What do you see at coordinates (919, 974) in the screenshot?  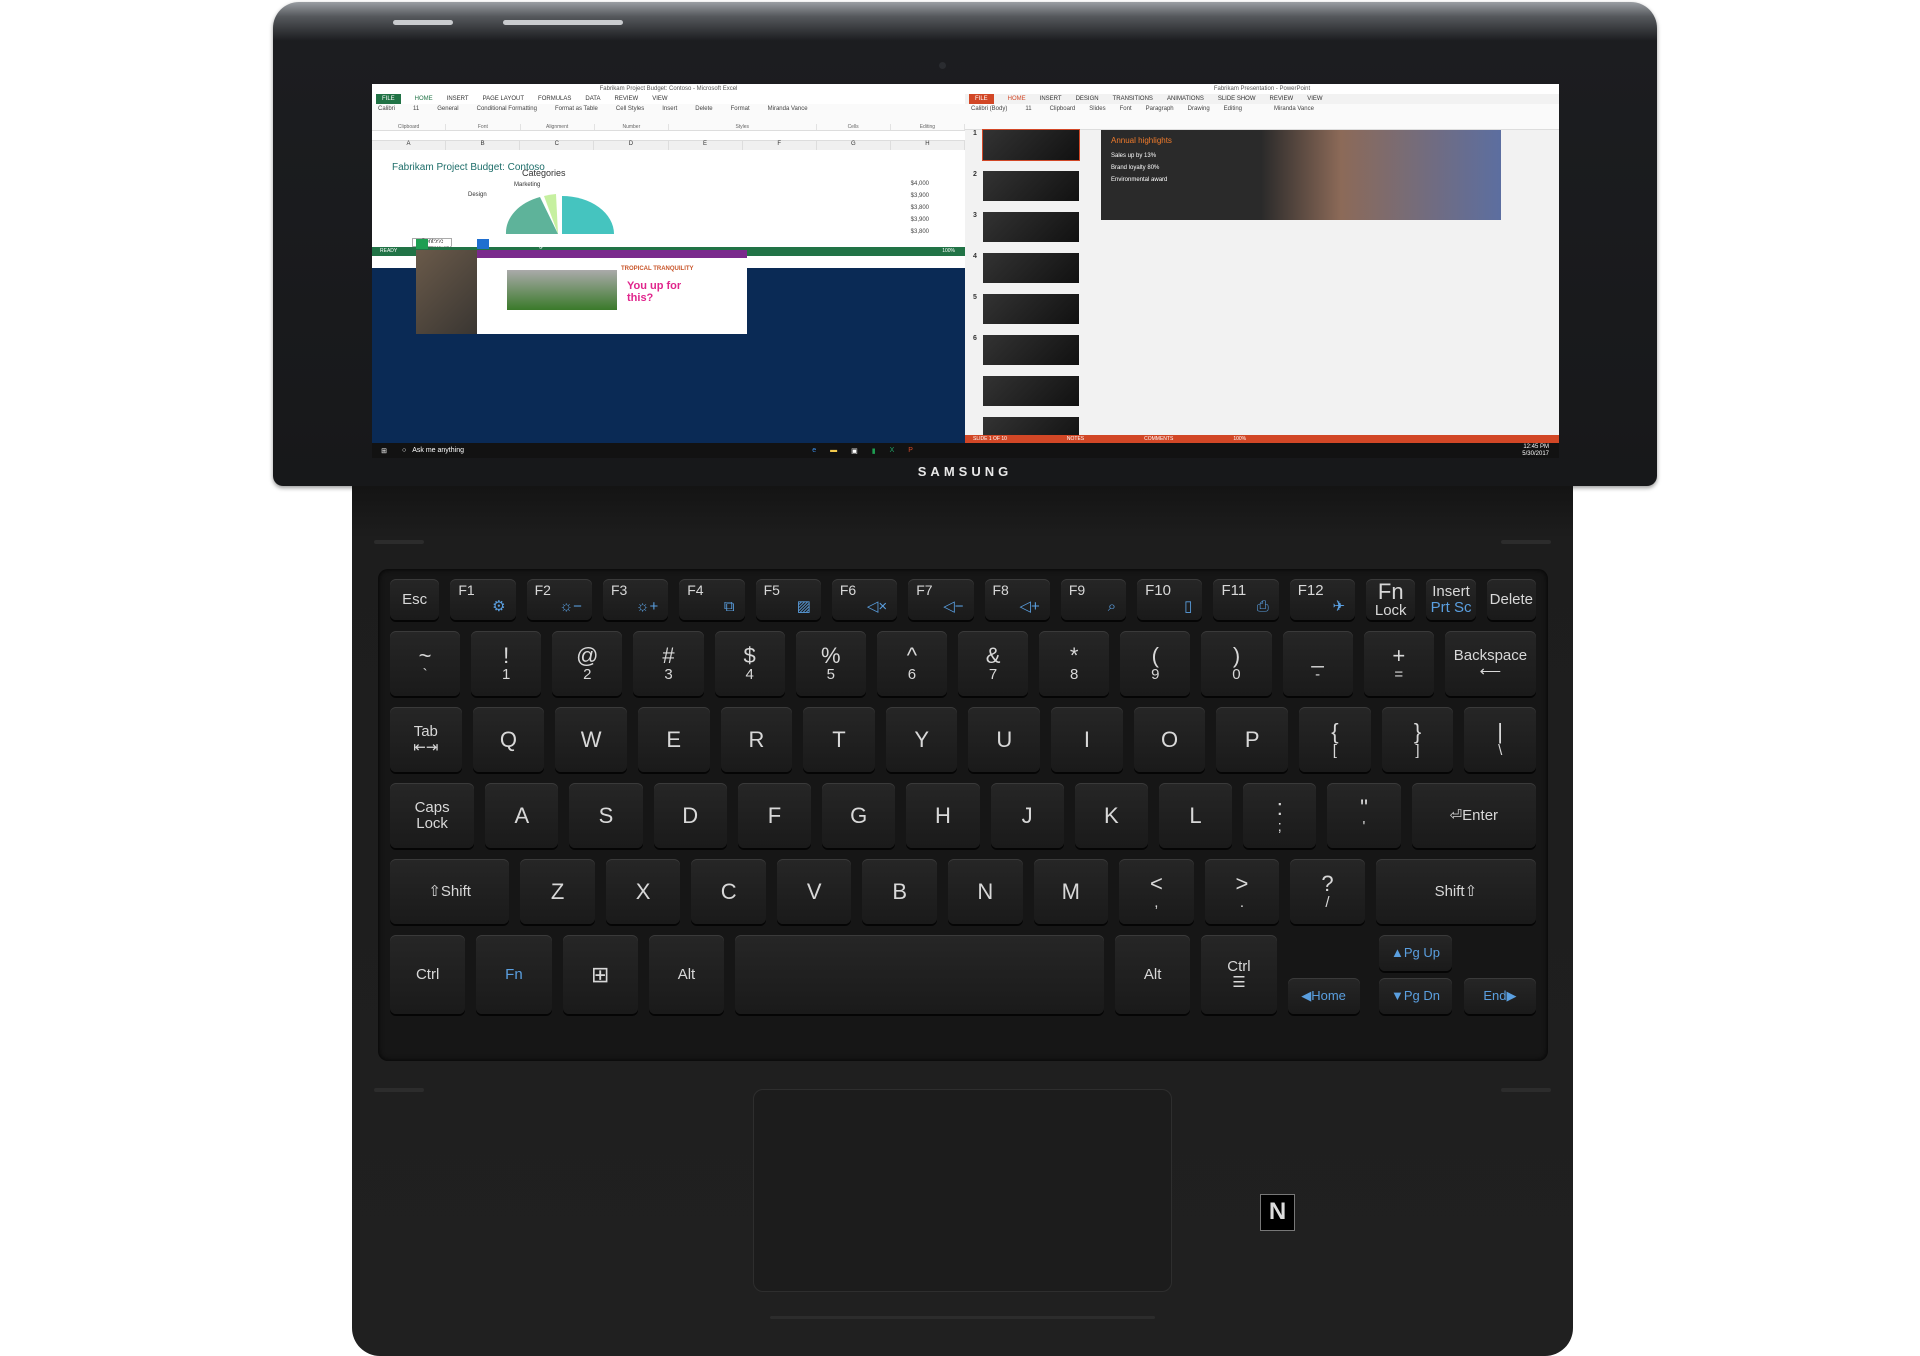 I see `key-space` at bounding box center [919, 974].